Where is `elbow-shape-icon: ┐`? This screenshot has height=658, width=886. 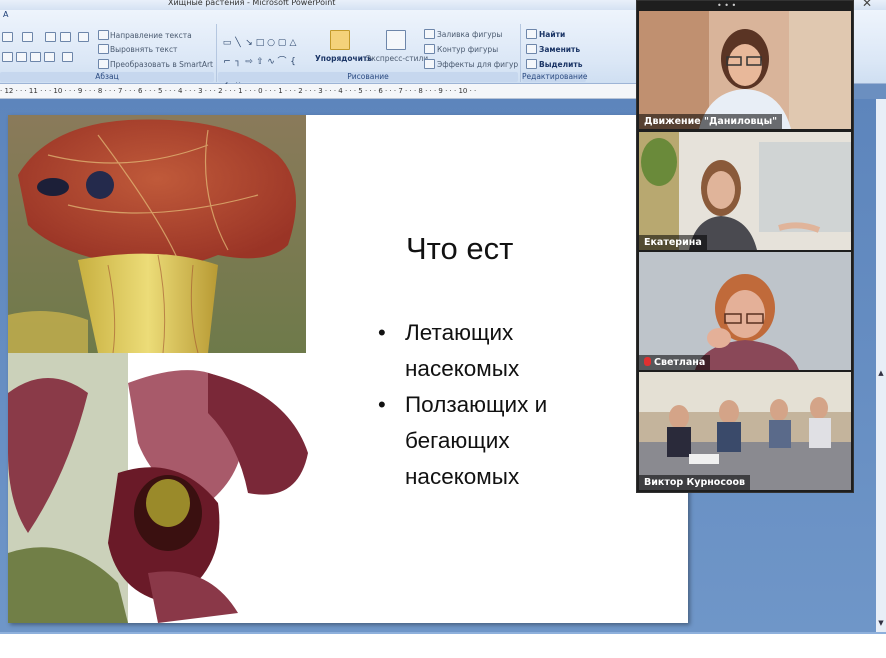 elbow-shape-icon: ┐ is located at coordinates (238, 62).